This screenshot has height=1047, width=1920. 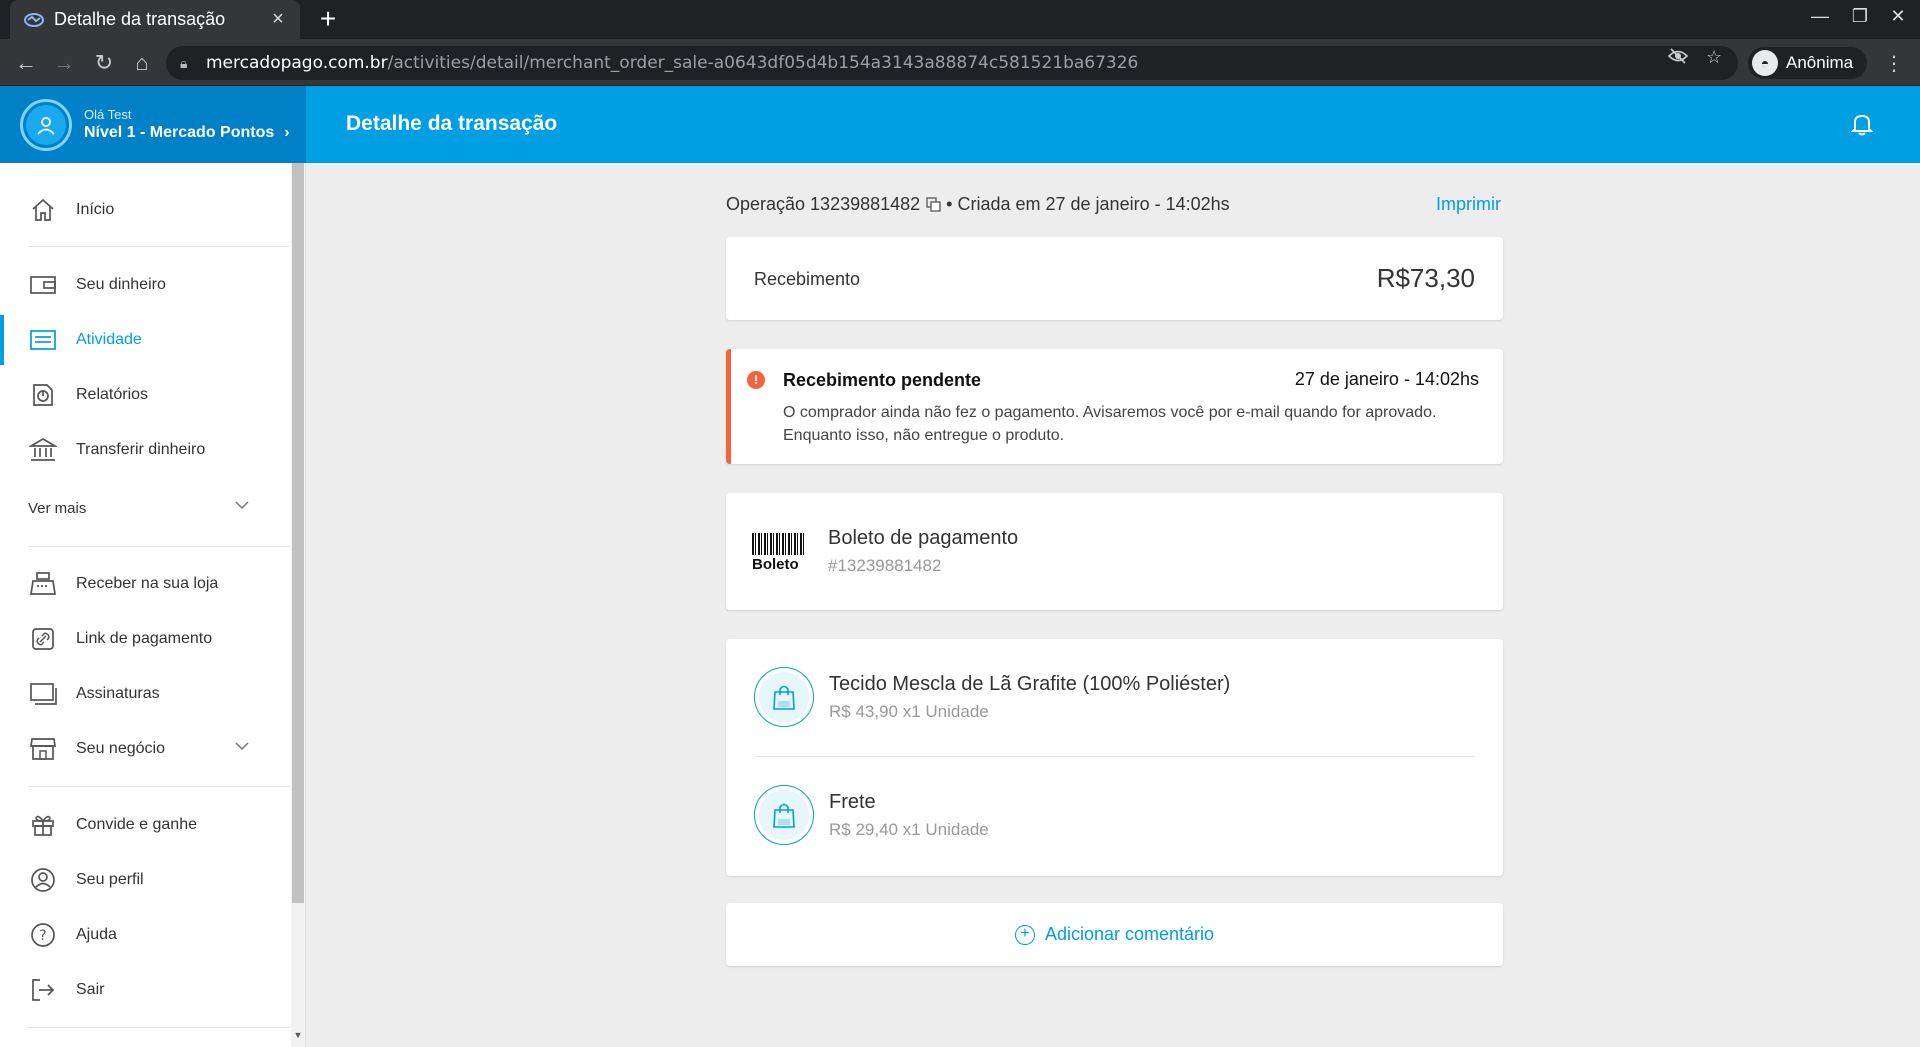 What do you see at coordinates (298, 533) in the screenshot?
I see `sidebar-scroll-thumb` at bounding box center [298, 533].